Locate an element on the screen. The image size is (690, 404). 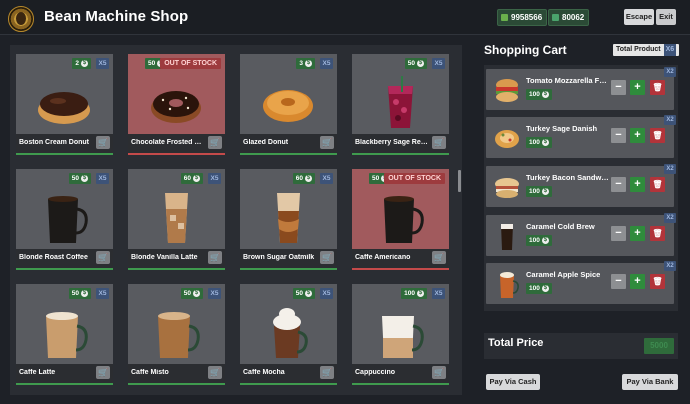
out-of-stock-badge: OUT OF STOCK is located at coordinates (414, 178).